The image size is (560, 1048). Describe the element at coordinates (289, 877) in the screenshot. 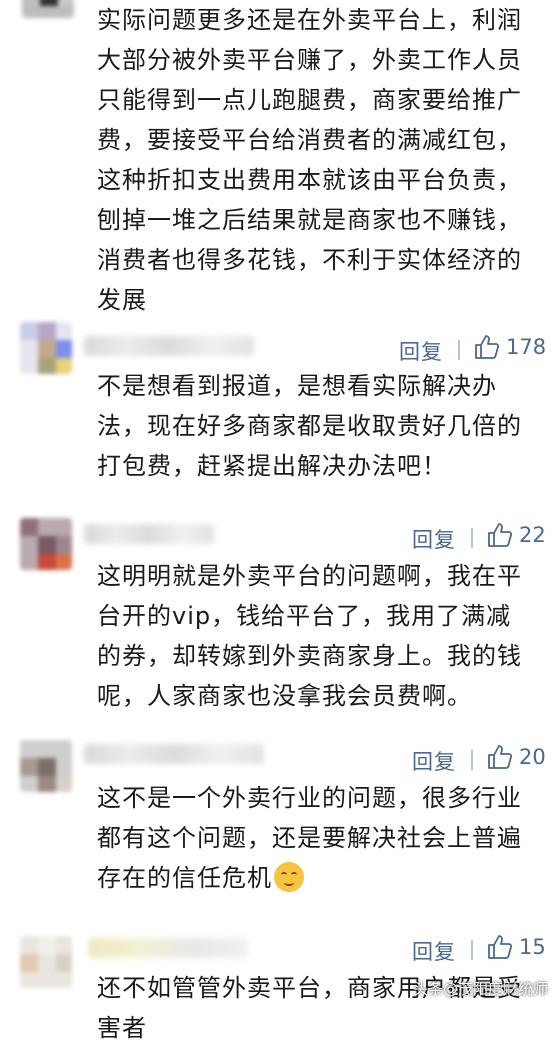

I see `smiling-face-icon` at that location.